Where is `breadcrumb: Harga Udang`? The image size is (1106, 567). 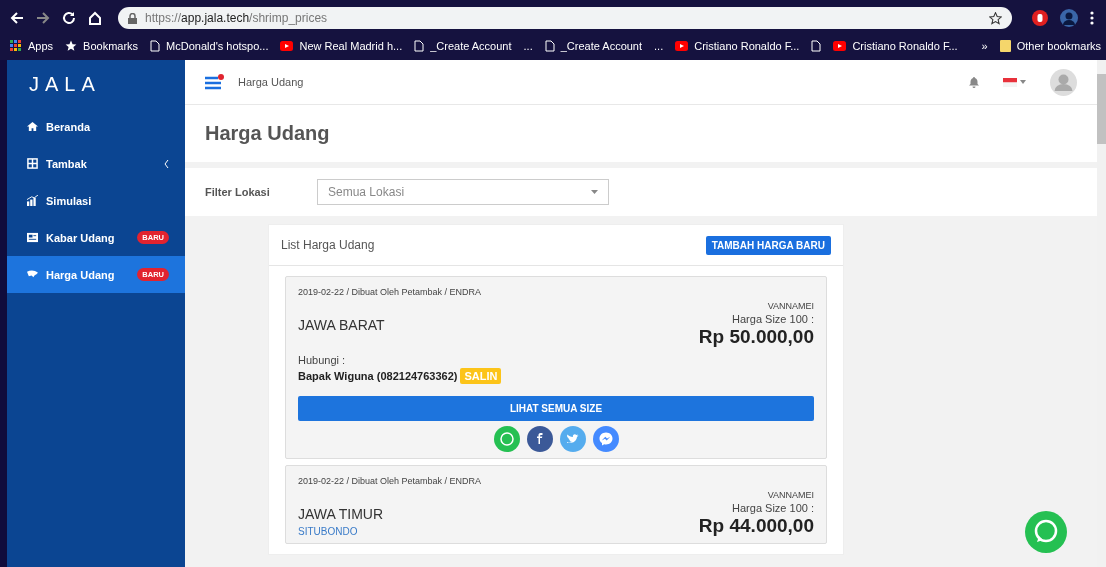
breadcrumb: Harga Udang is located at coordinates (271, 82).